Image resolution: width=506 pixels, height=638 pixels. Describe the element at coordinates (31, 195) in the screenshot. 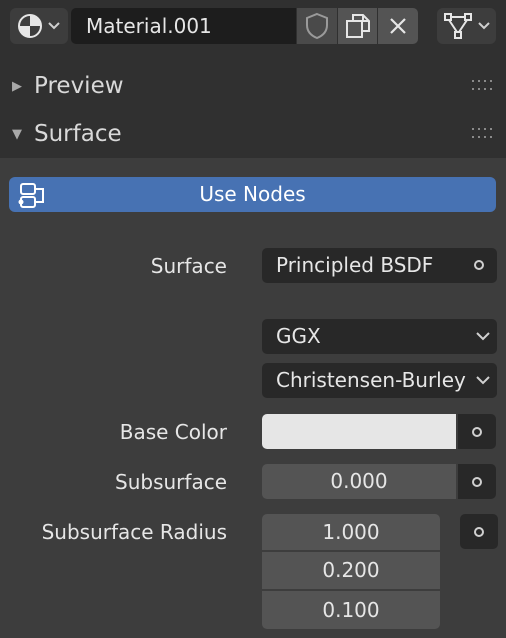

I see `node-icon` at that location.